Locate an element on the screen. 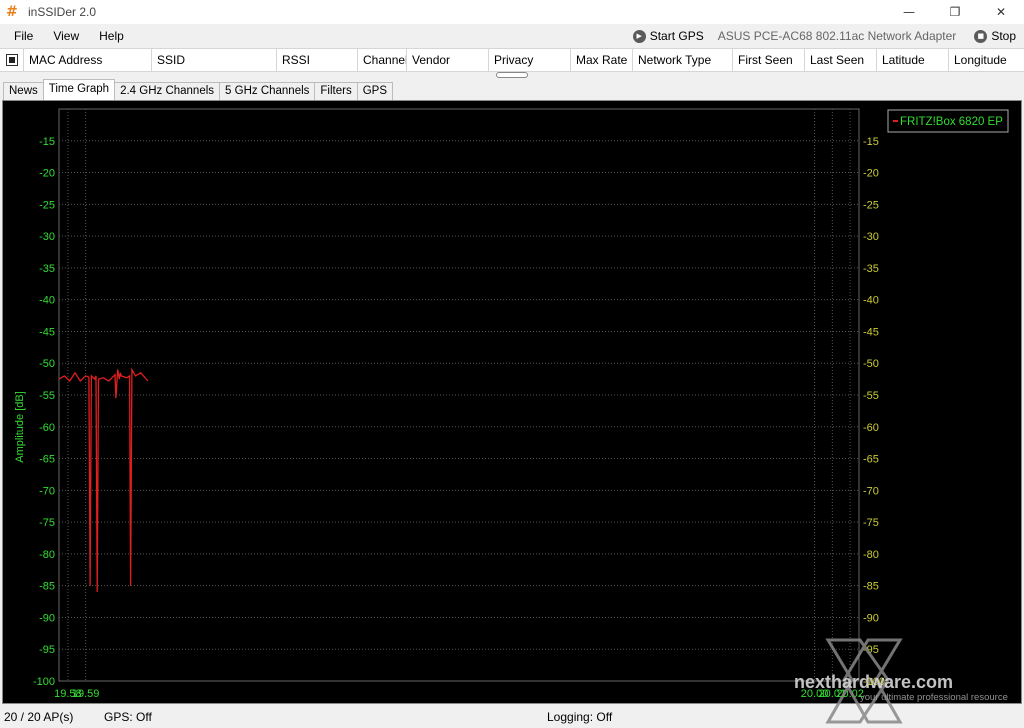 The image size is (1024, 728). ap-count: 20 / 20 AP(s) is located at coordinates (39, 717).